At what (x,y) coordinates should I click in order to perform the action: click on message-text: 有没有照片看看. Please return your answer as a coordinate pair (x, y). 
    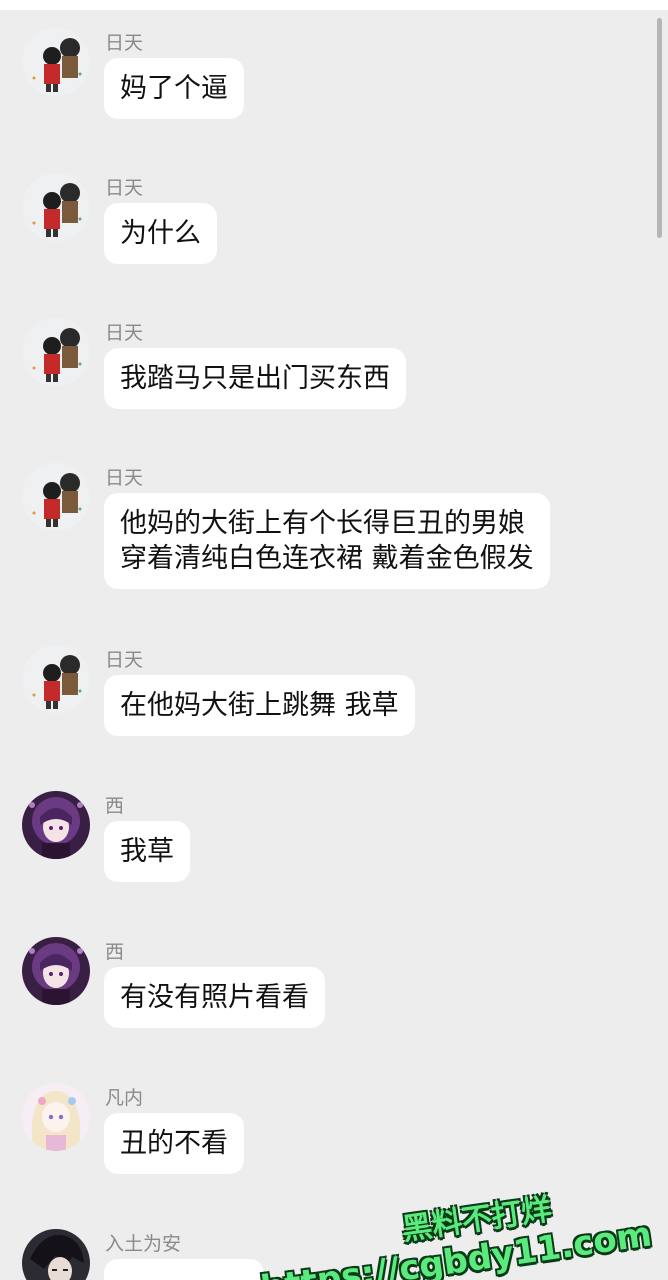
    Looking at the image, I should click on (214, 997).